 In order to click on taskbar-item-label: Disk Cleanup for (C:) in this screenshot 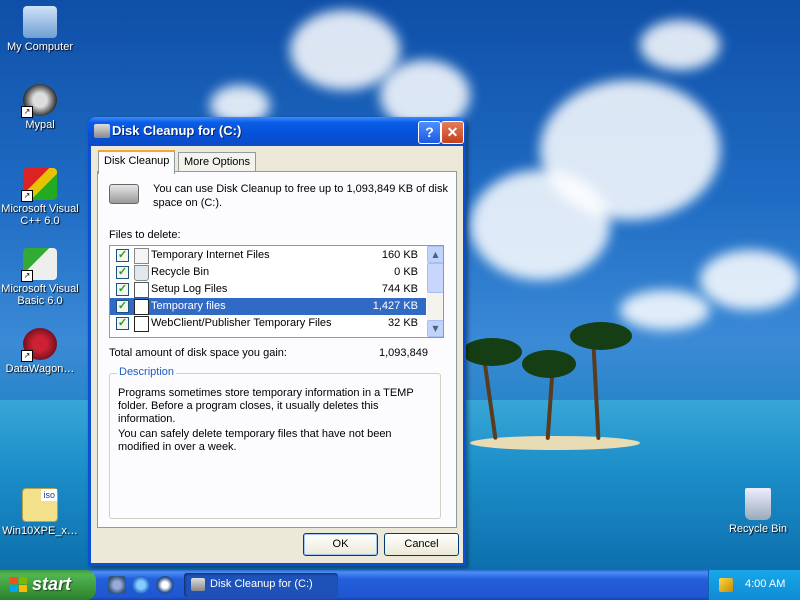, I will do `click(261, 584)`.